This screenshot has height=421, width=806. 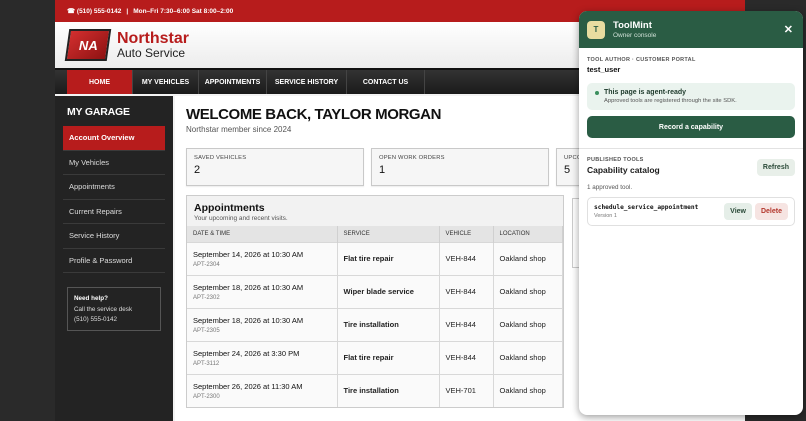 What do you see at coordinates (691, 127) in the screenshot?
I see `record-capability-button: Record a capability` at bounding box center [691, 127].